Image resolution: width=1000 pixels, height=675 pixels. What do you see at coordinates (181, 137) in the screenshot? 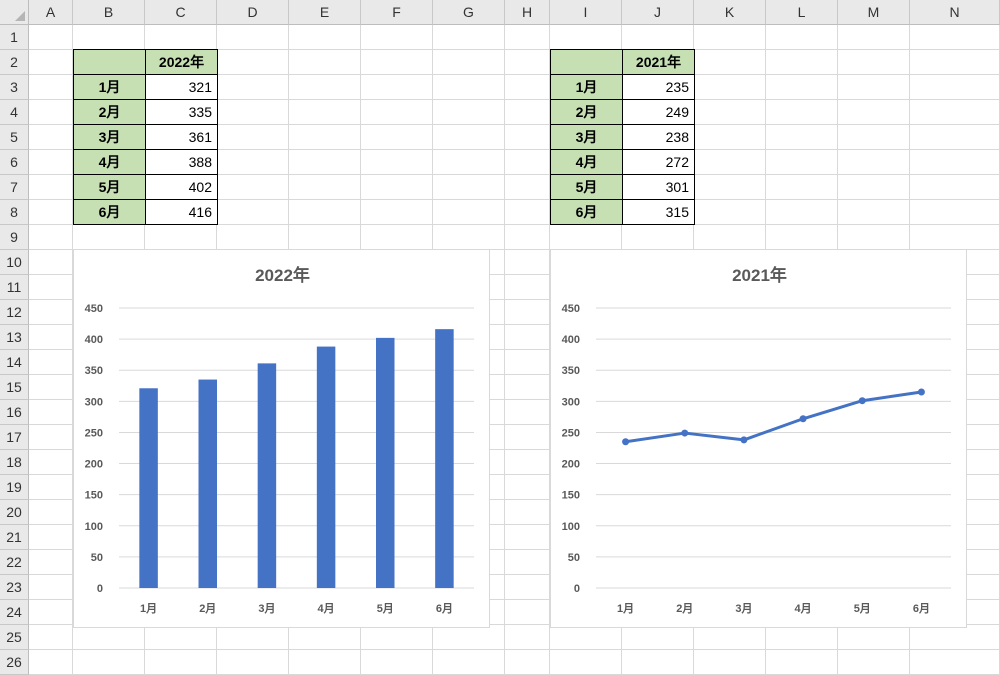
I see `table-2022-value-3: 361` at bounding box center [181, 137].